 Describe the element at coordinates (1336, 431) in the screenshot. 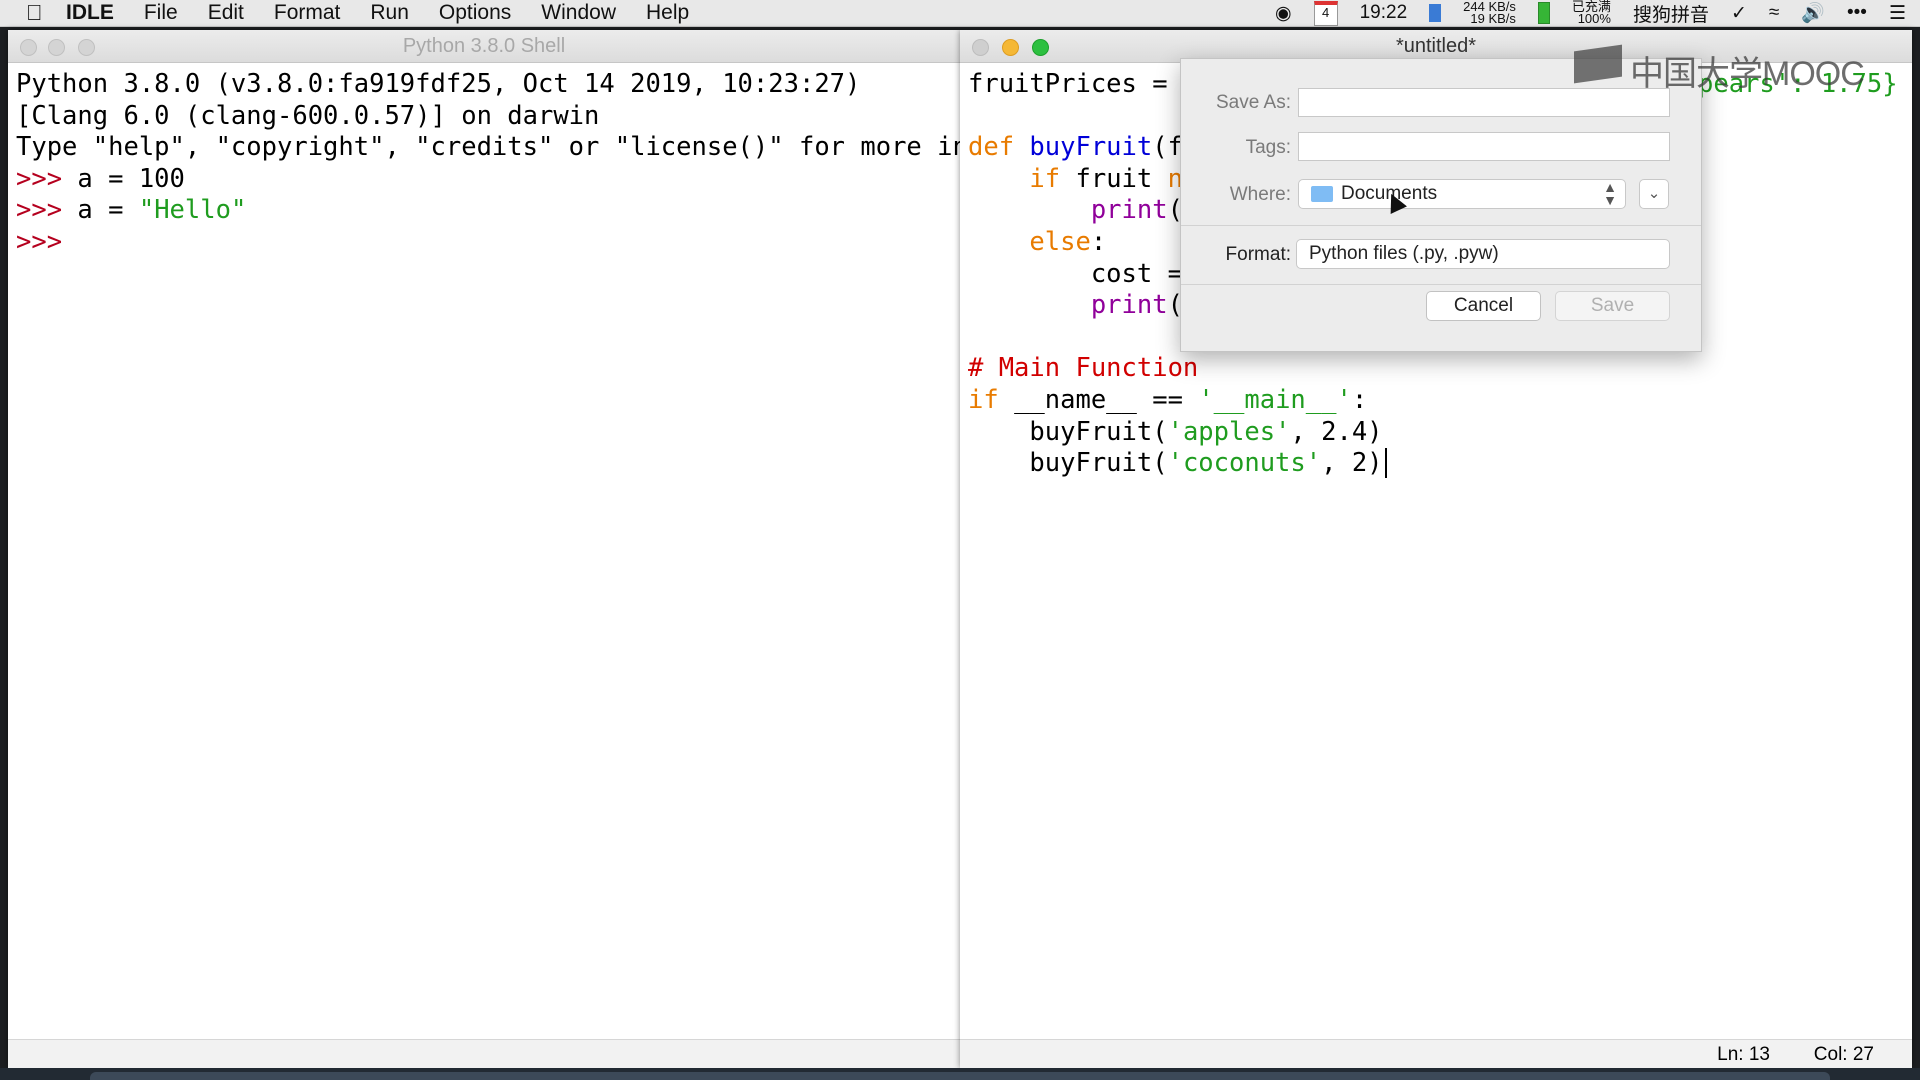

I see `code-text: , 2.4)` at that location.